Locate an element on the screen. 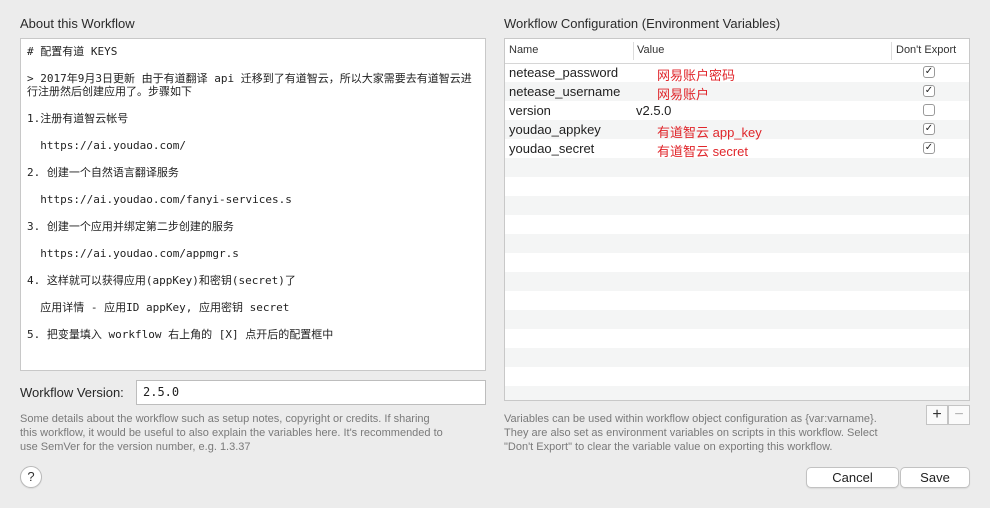  notes-line: 2. 创建一个自然语言翻译服务 is located at coordinates (103, 172).